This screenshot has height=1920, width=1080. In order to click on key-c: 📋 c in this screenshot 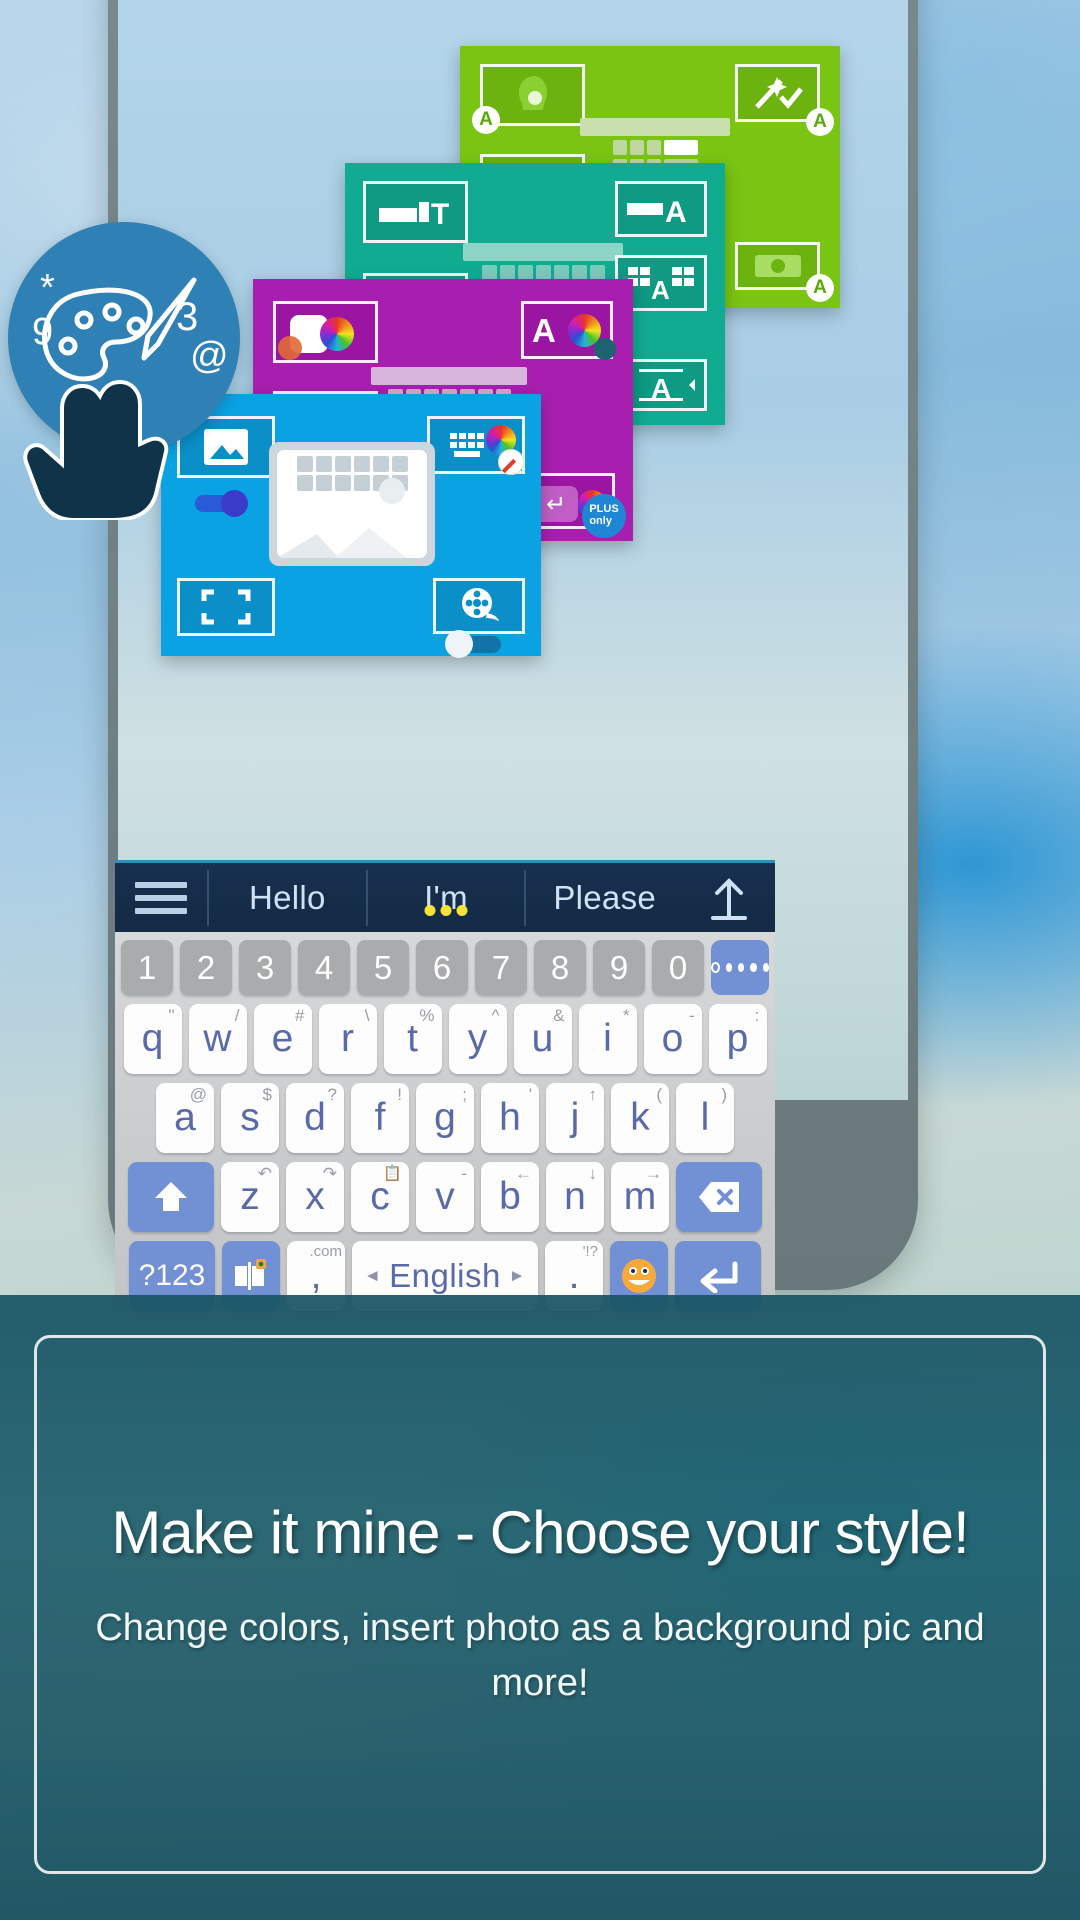, I will do `click(380, 1197)`.